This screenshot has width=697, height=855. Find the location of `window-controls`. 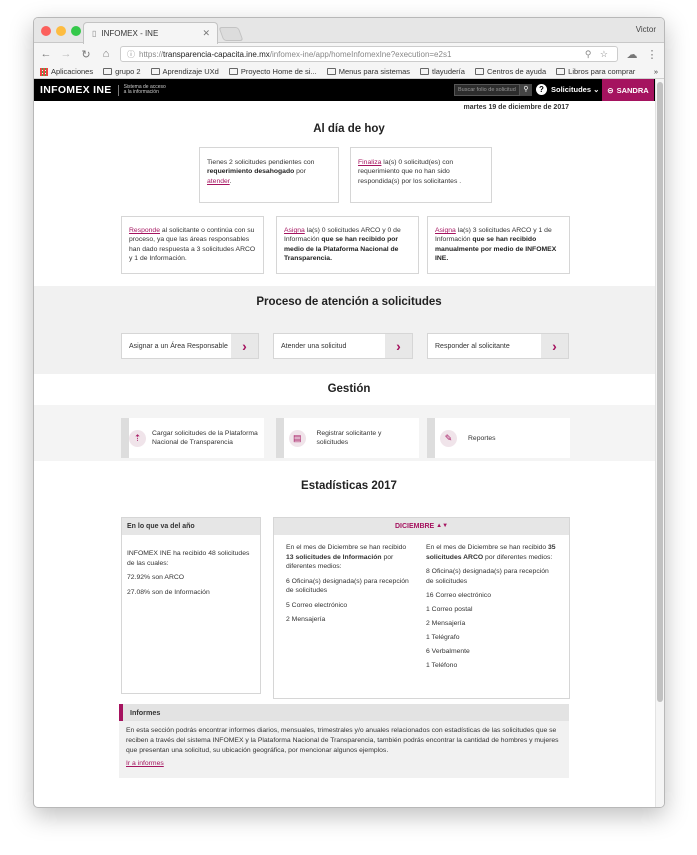

window-controls is located at coordinates (61, 31).